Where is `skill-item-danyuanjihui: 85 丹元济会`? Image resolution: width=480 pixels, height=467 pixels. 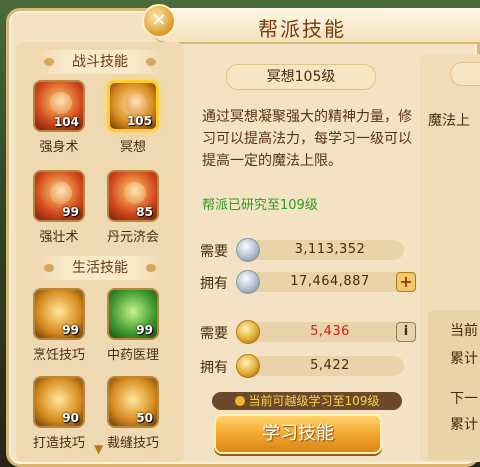 skill-item-danyuanjihui: 85 丹元济会 is located at coordinates (133, 207).